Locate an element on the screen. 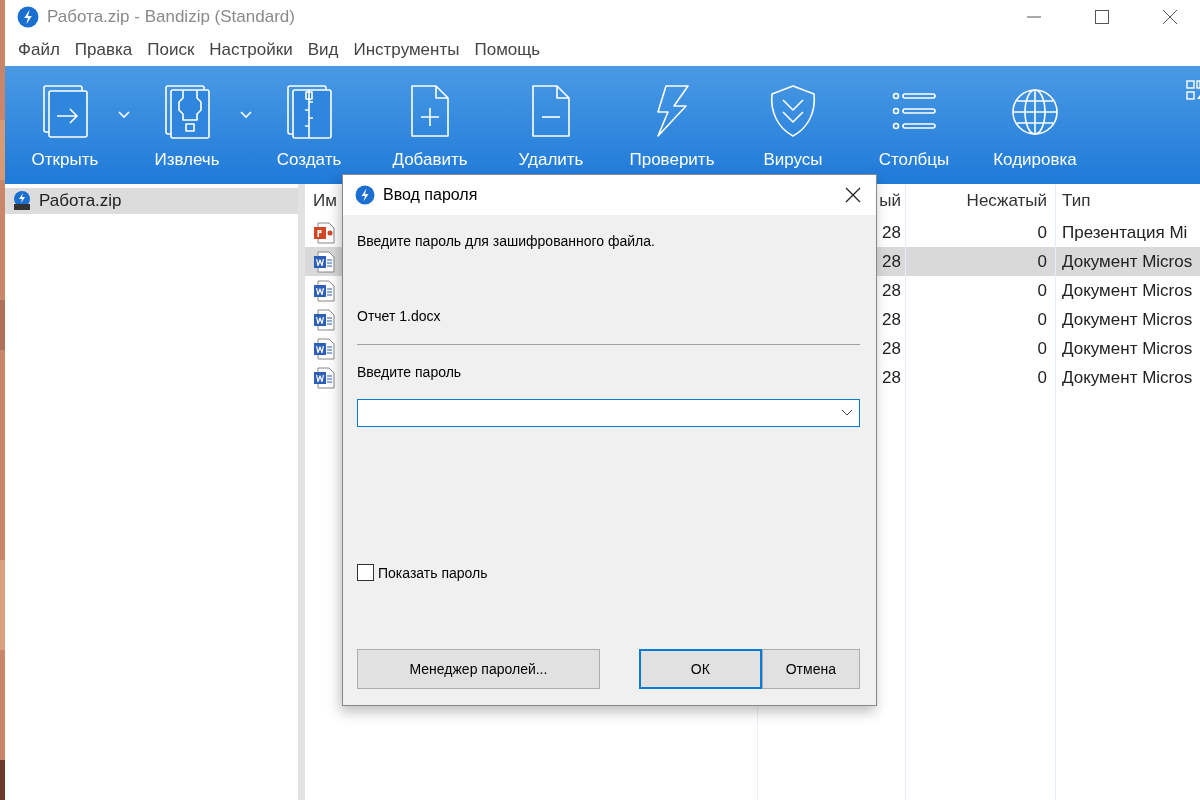  window-title: Работа.zip - Bandizip (Standard) is located at coordinates (171, 17).